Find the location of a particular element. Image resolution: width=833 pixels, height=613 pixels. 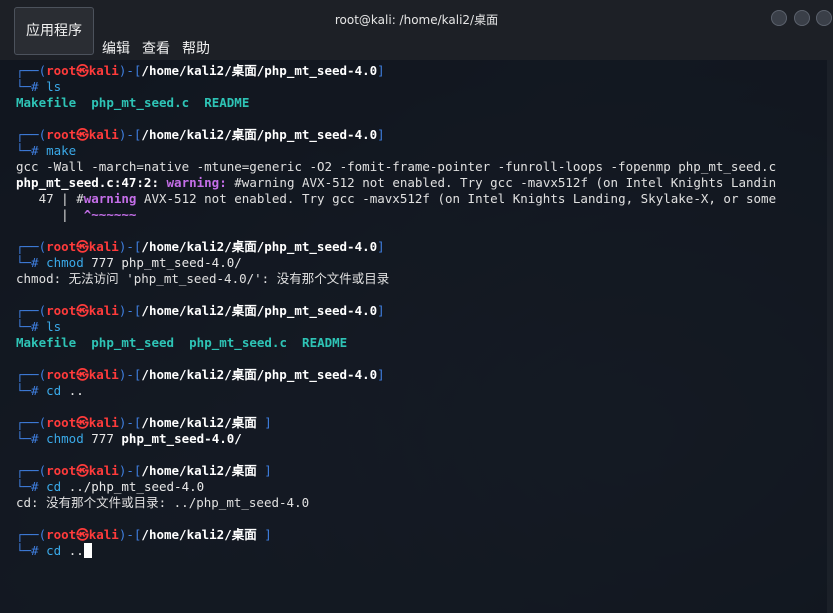

menubar: 文件 动作 编辑 查看 帮助 is located at coordinates (416, 48).